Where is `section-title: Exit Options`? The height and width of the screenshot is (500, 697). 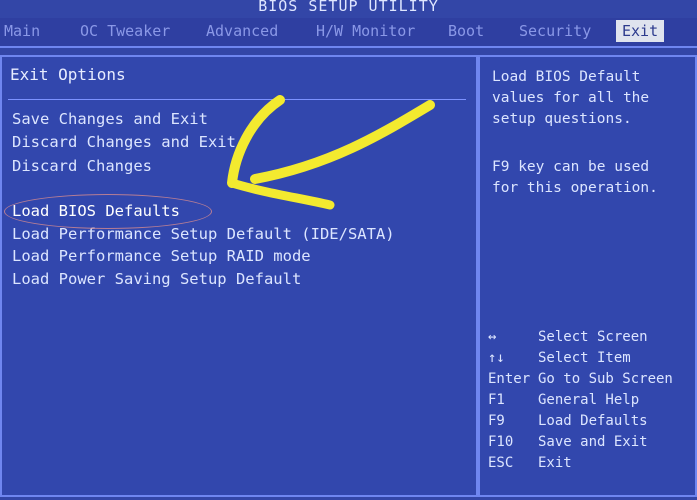
section-title: Exit Options is located at coordinates (68, 74).